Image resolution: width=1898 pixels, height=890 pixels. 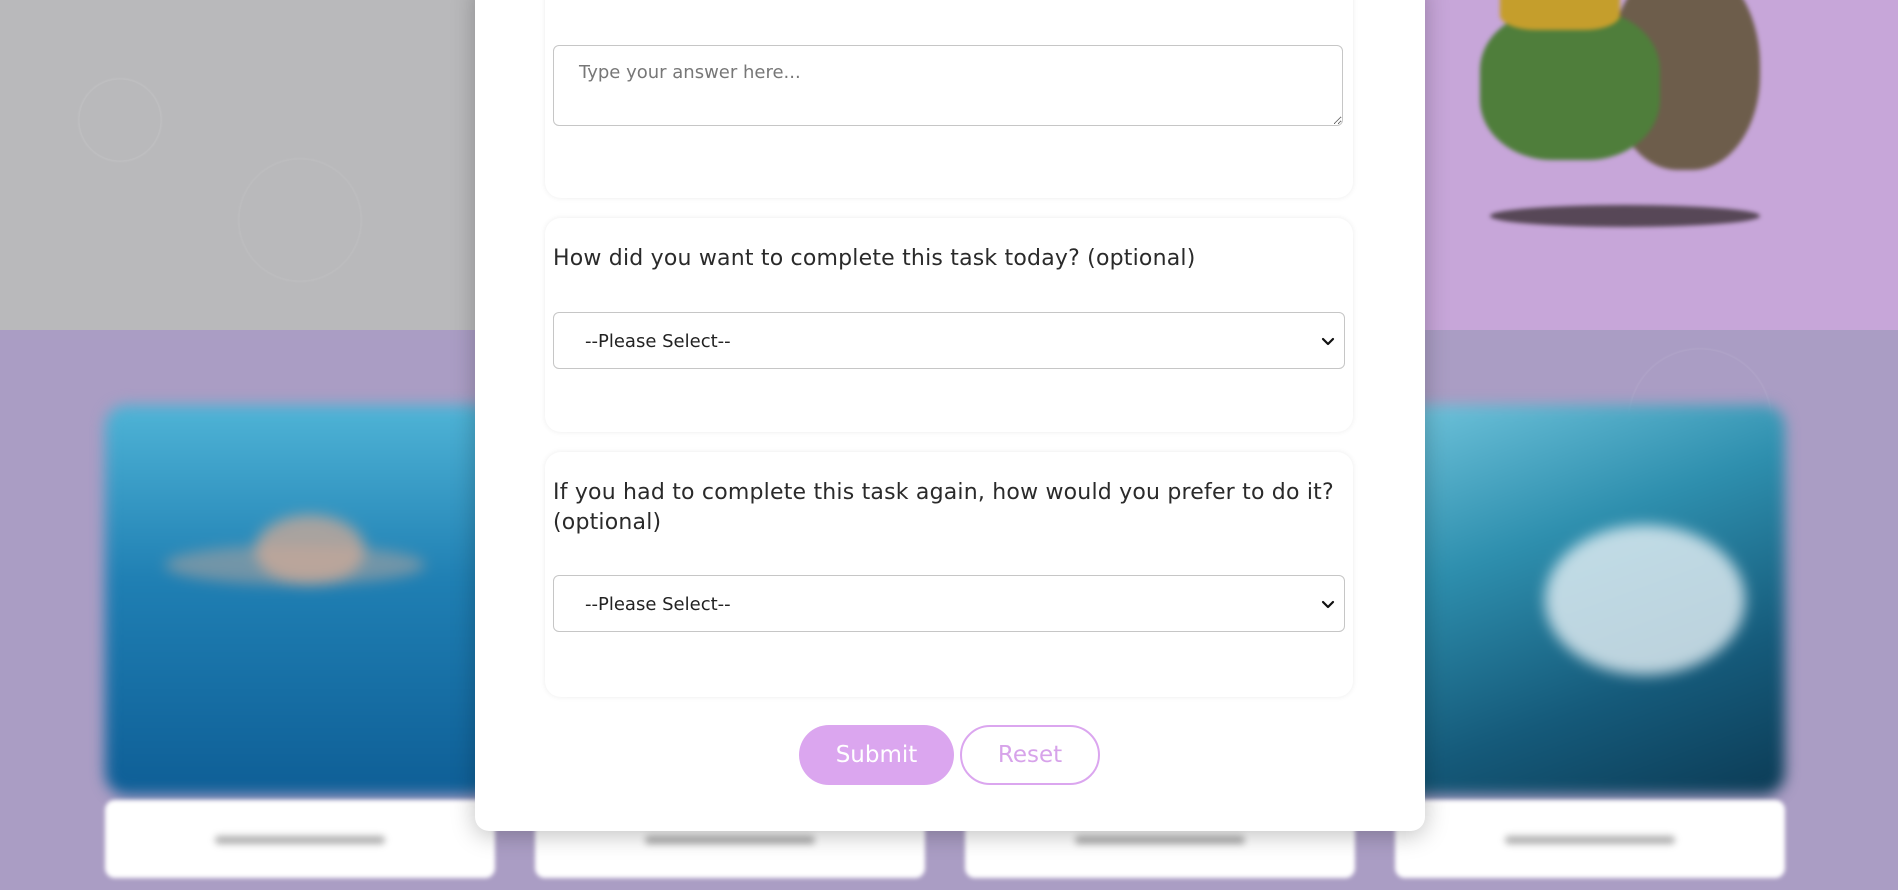 I want to click on character-body, so click(x=1570, y=85).